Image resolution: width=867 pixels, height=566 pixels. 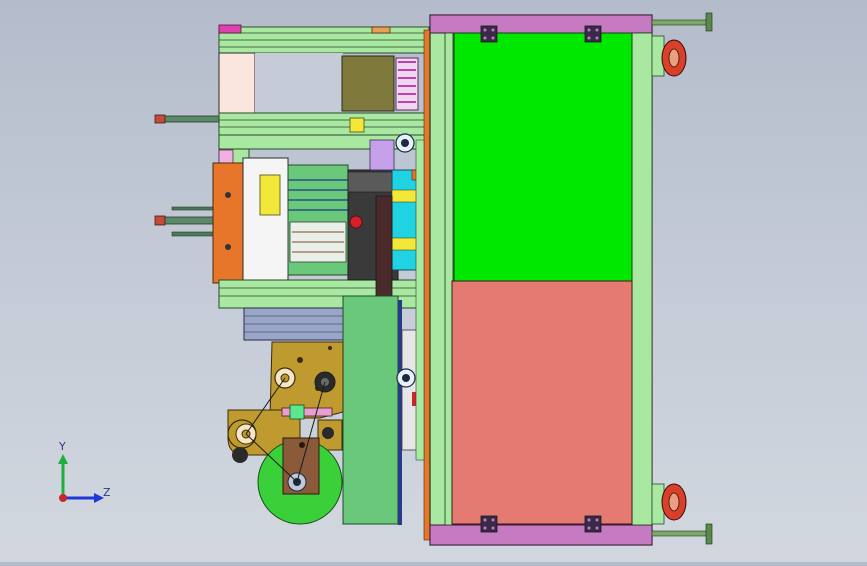 What do you see at coordinates (62, 446) in the screenshot?
I see `y-axis-label: Y` at bounding box center [62, 446].